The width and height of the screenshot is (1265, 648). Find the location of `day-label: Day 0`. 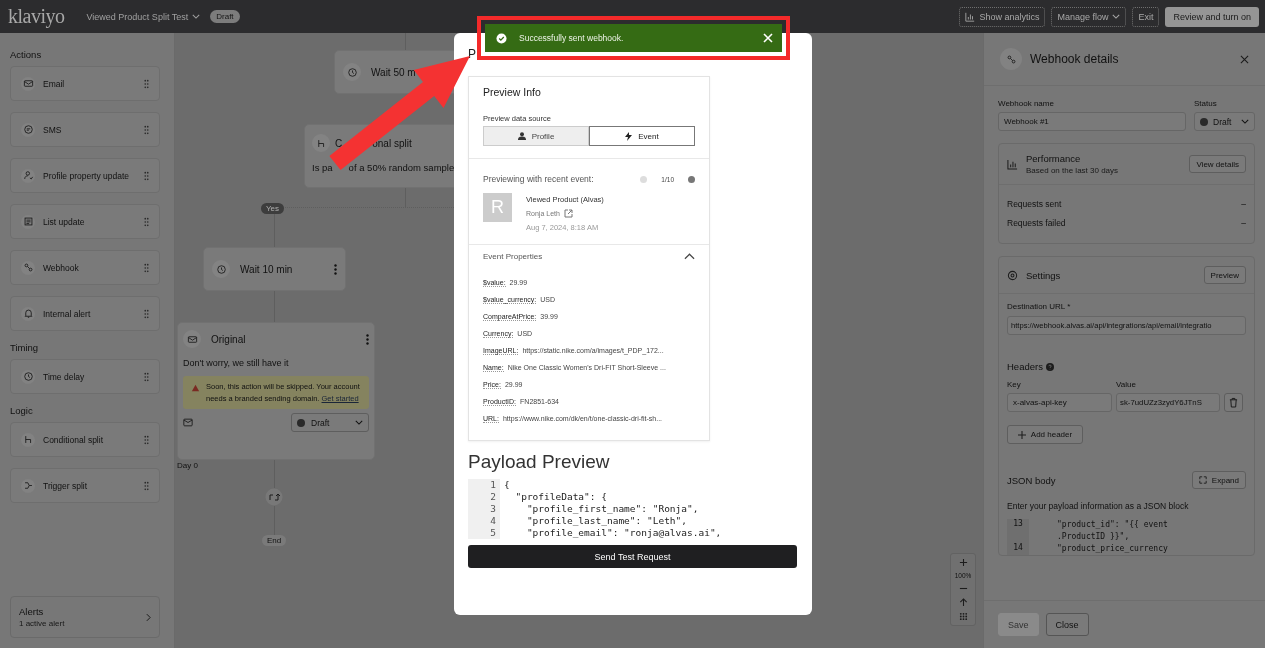

day-label: Day 0 is located at coordinates (187, 465).